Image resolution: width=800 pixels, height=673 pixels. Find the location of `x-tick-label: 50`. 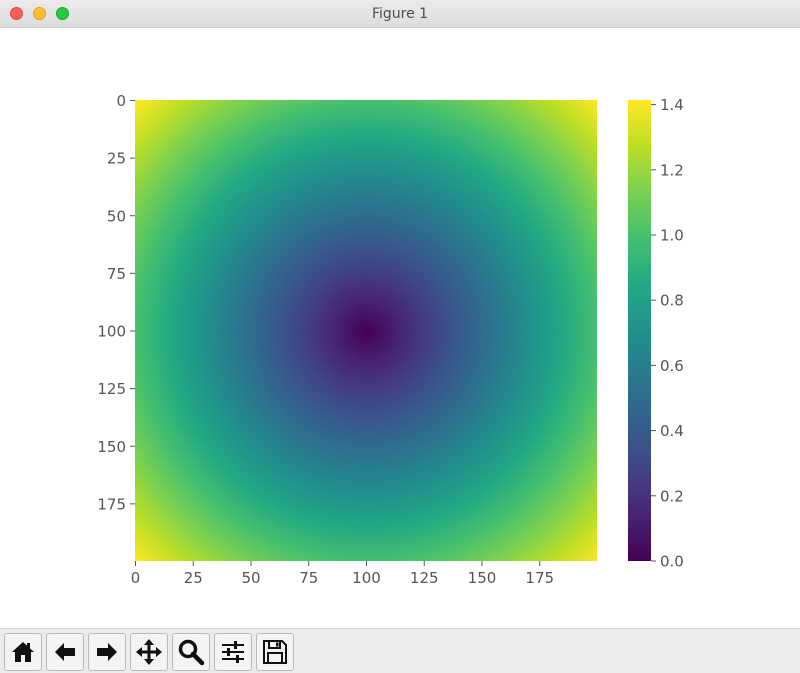

x-tick-label: 50 is located at coordinates (250, 578).